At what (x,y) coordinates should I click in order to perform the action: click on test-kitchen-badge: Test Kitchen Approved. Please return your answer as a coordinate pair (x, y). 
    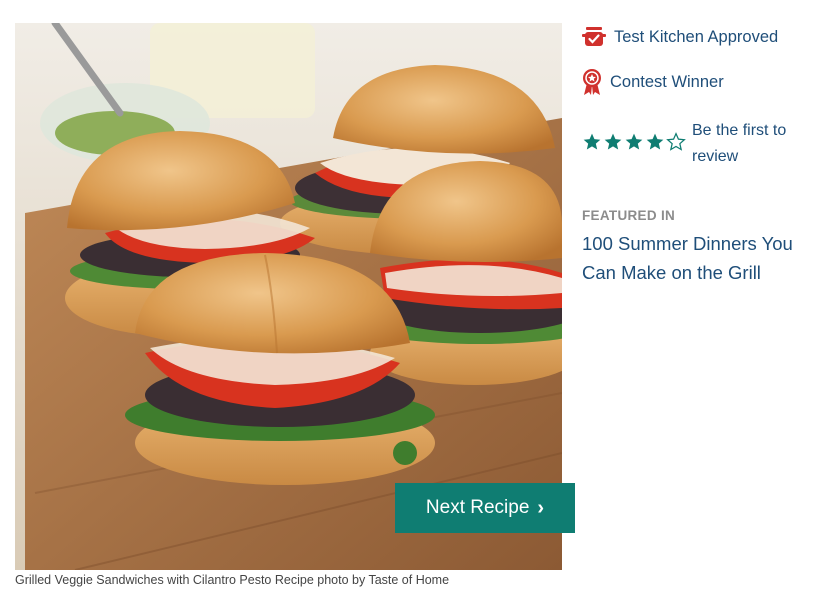
    Looking at the image, I should click on (680, 37).